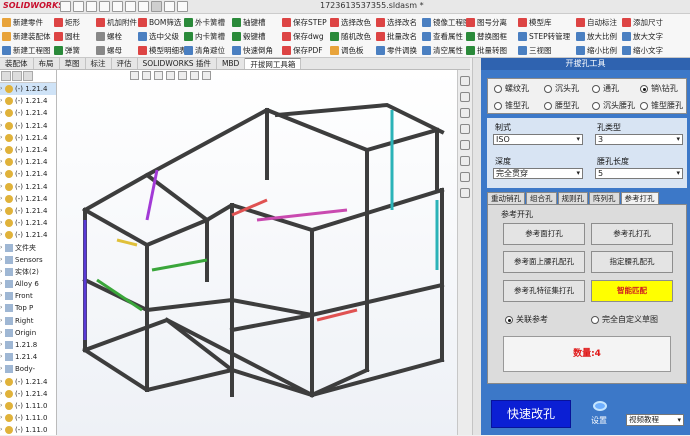  Describe the element at coordinates (465, 81) in the screenshot. I see `resources-icon` at that location.